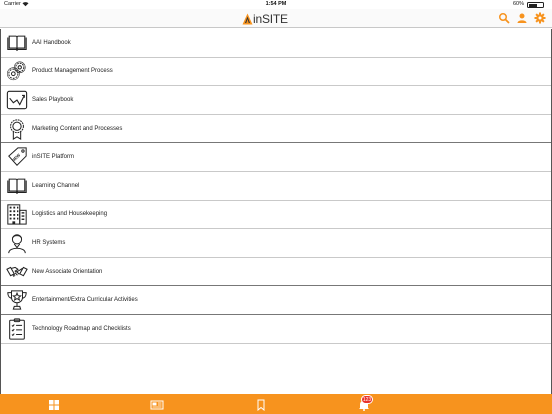 Image resolution: width=552 pixels, height=414 pixels. Describe the element at coordinates (540, 18) in the screenshot. I see `gear-icon` at that location.